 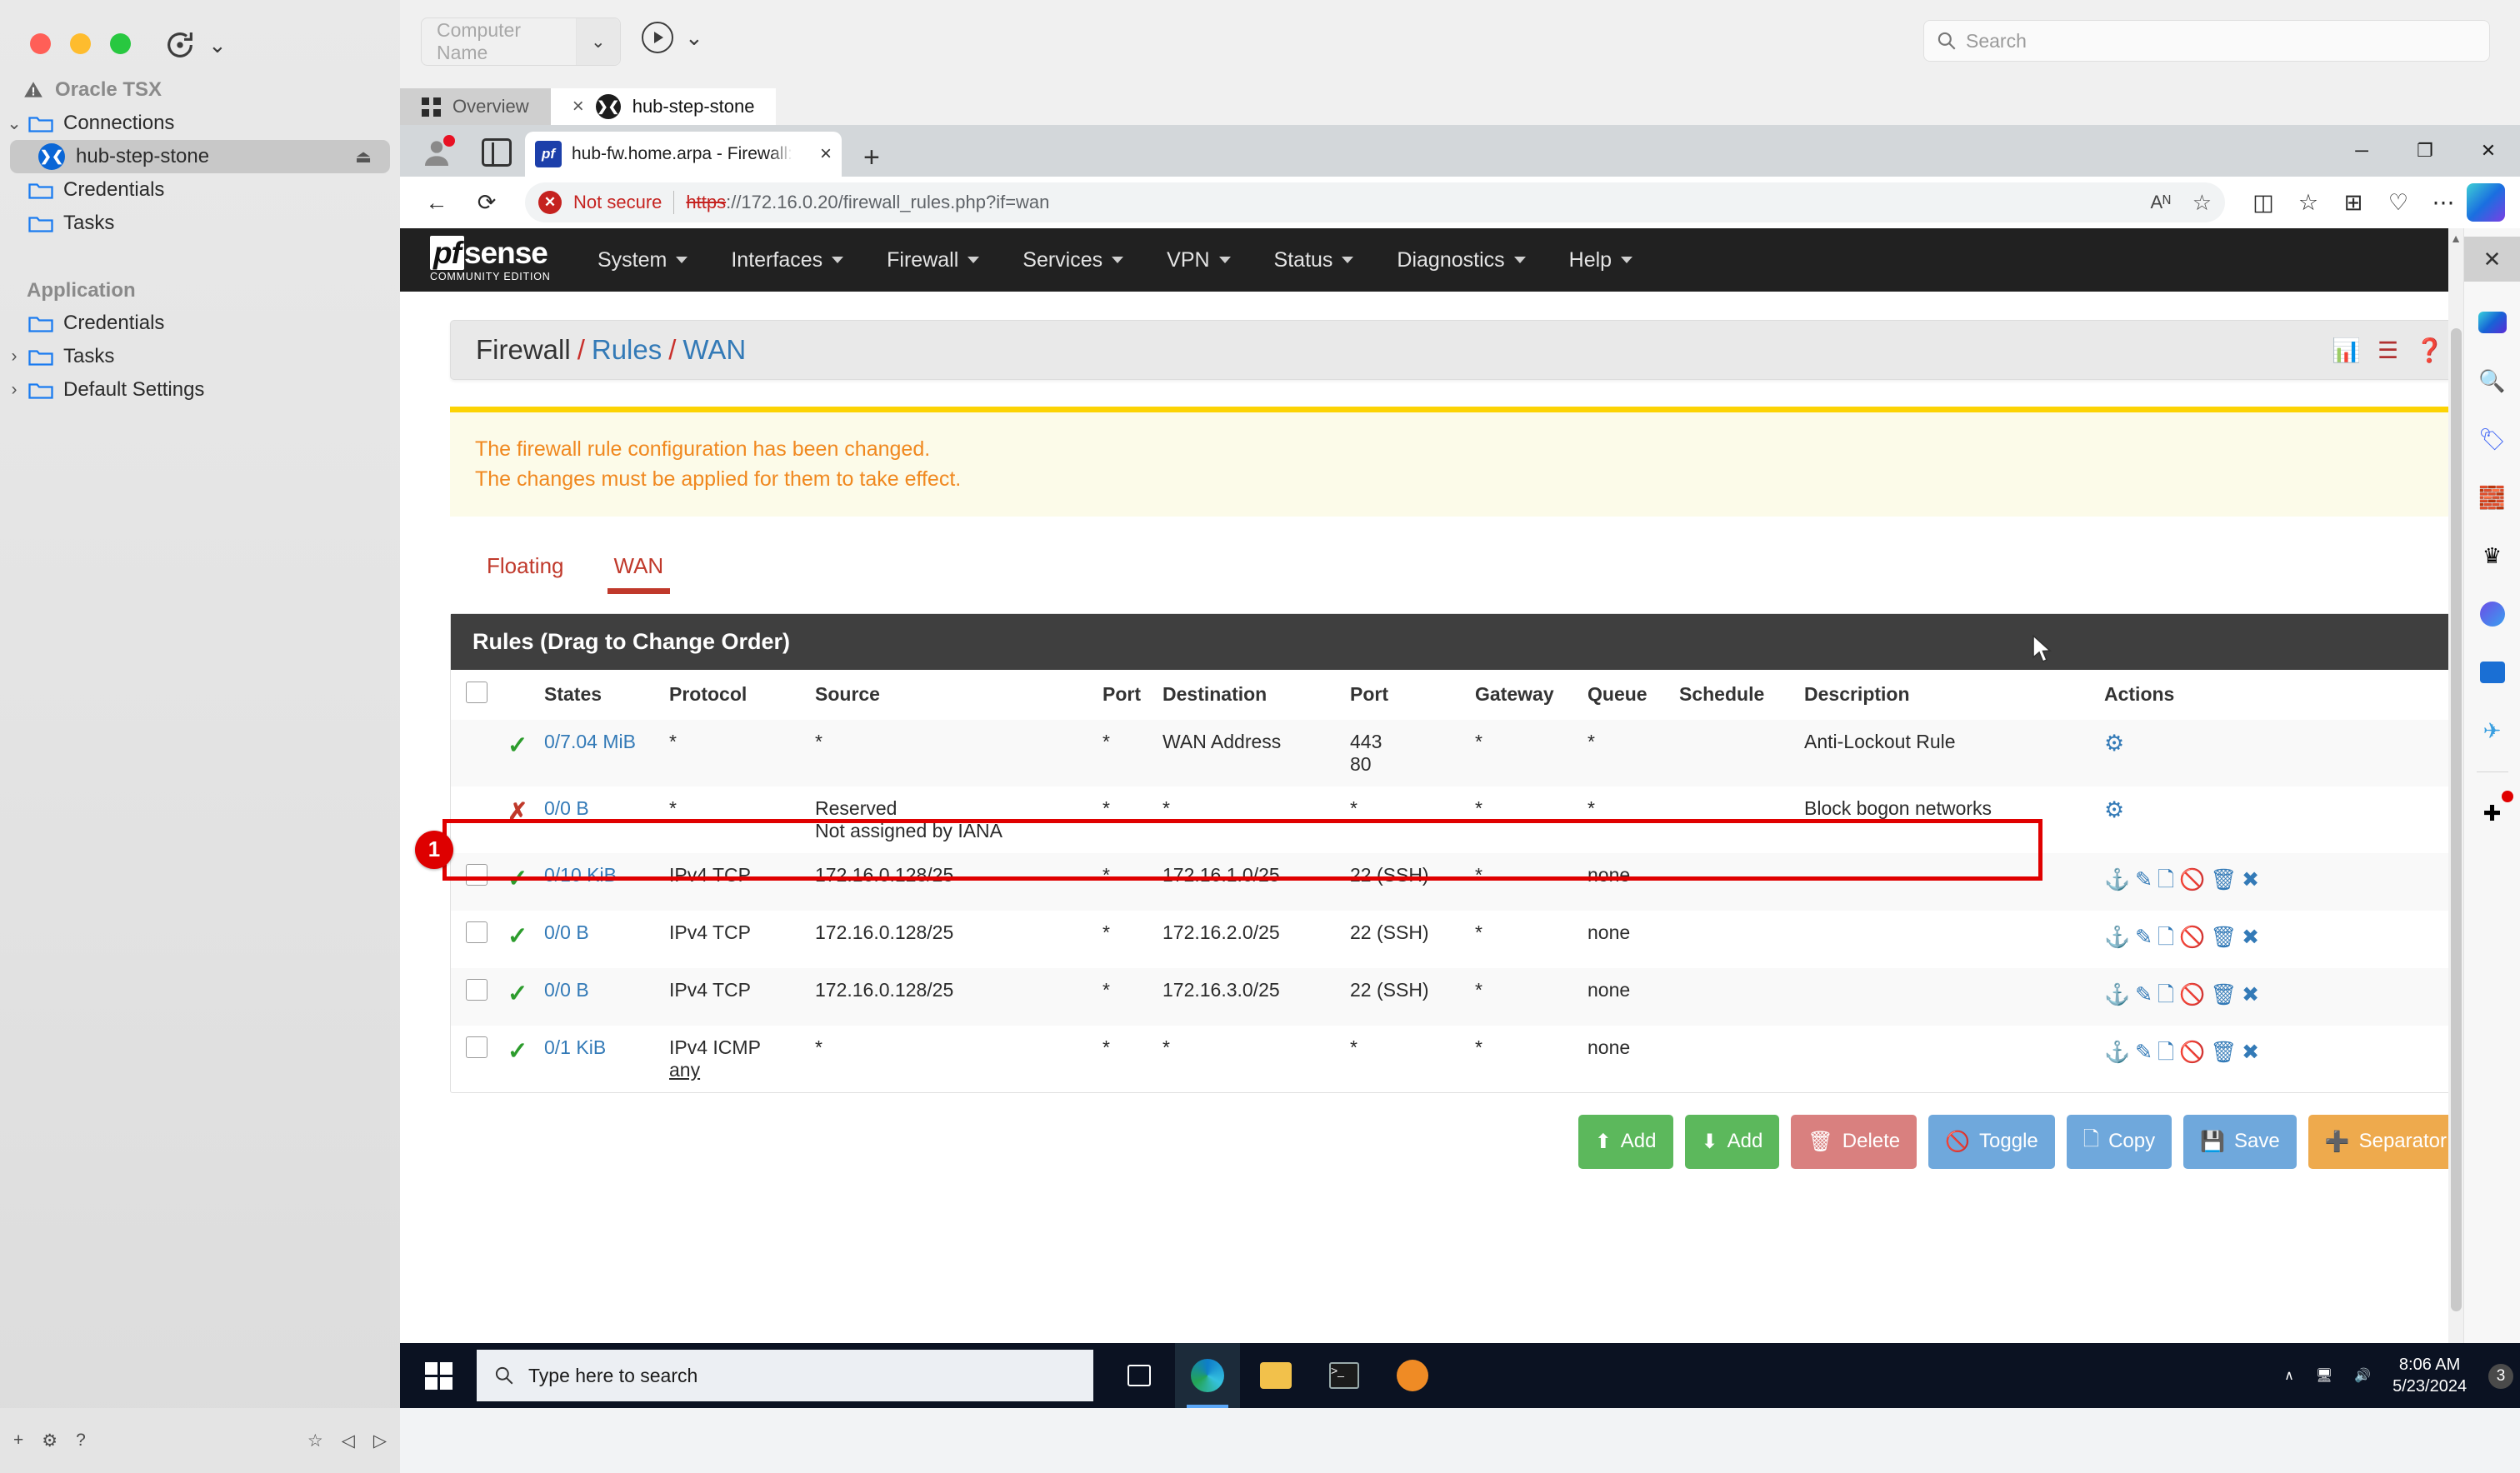 What do you see at coordinates (1732, 1141) in the screenshot?
I see `add-rule-bottom-button: ⬇ Add` at bounding box center [1732, 1141].